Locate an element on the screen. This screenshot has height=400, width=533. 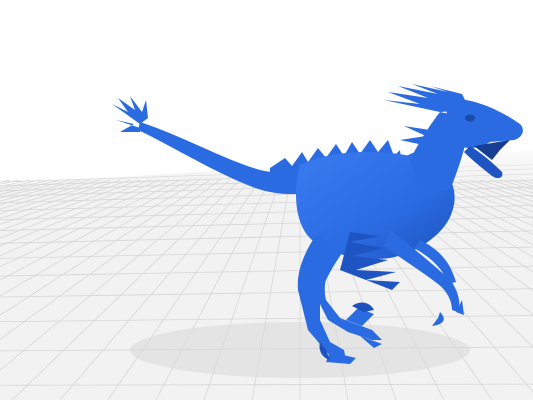
raptor-eye is located at coordinates (470, 118).